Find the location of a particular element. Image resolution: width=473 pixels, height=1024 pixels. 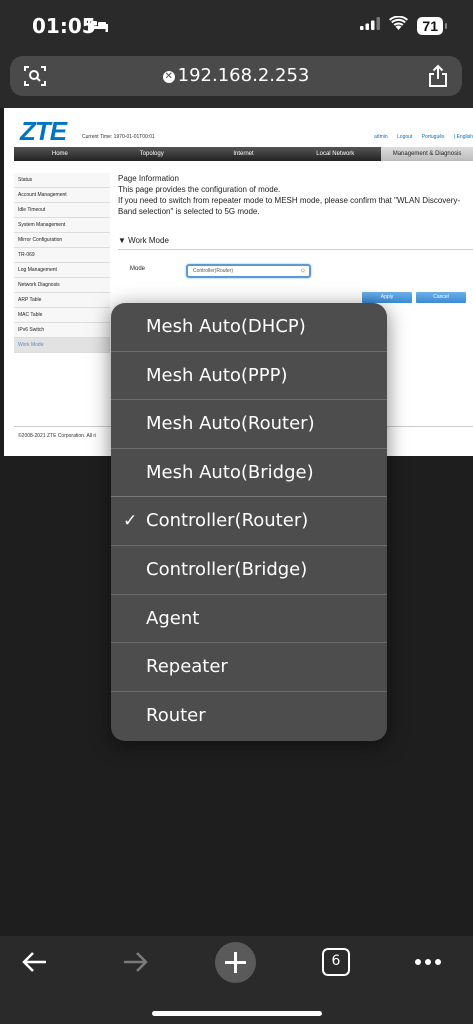

checkmark-icon: ✓ is located at coordinates (130, 521).